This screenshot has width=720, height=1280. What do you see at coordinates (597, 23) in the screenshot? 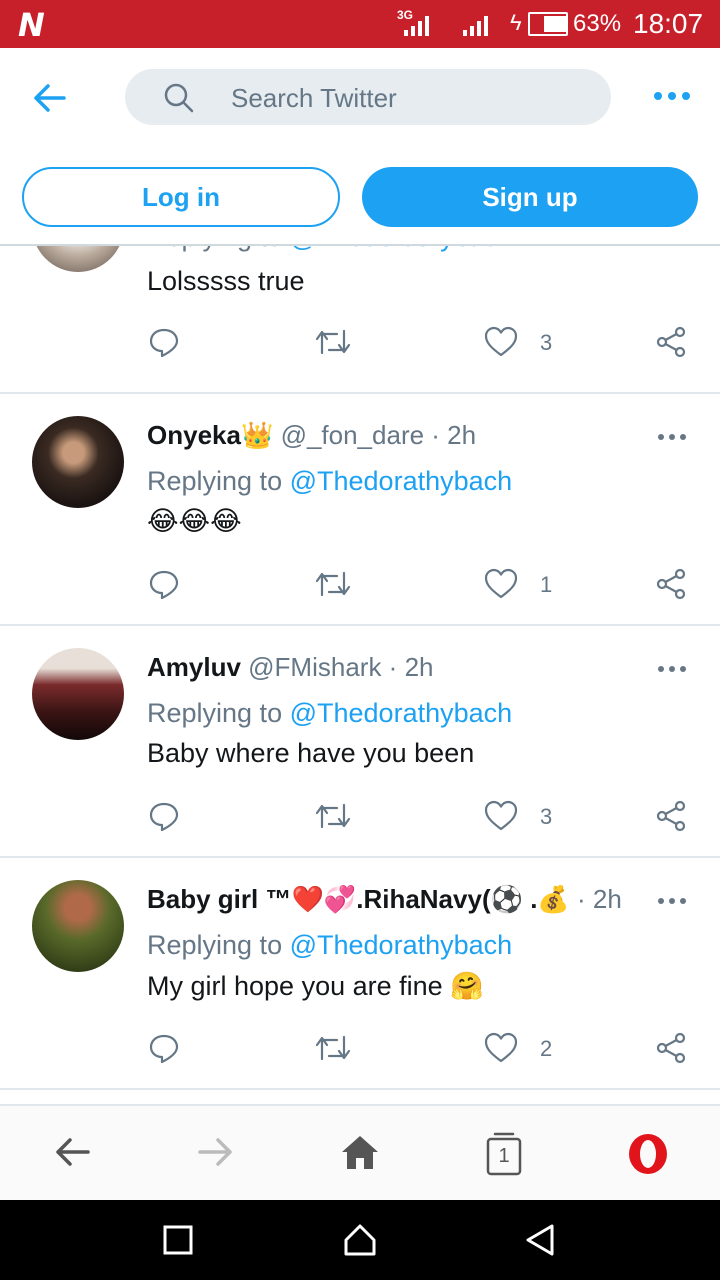
I see `battery-percent: 63%` at bounding box center [597, 23].